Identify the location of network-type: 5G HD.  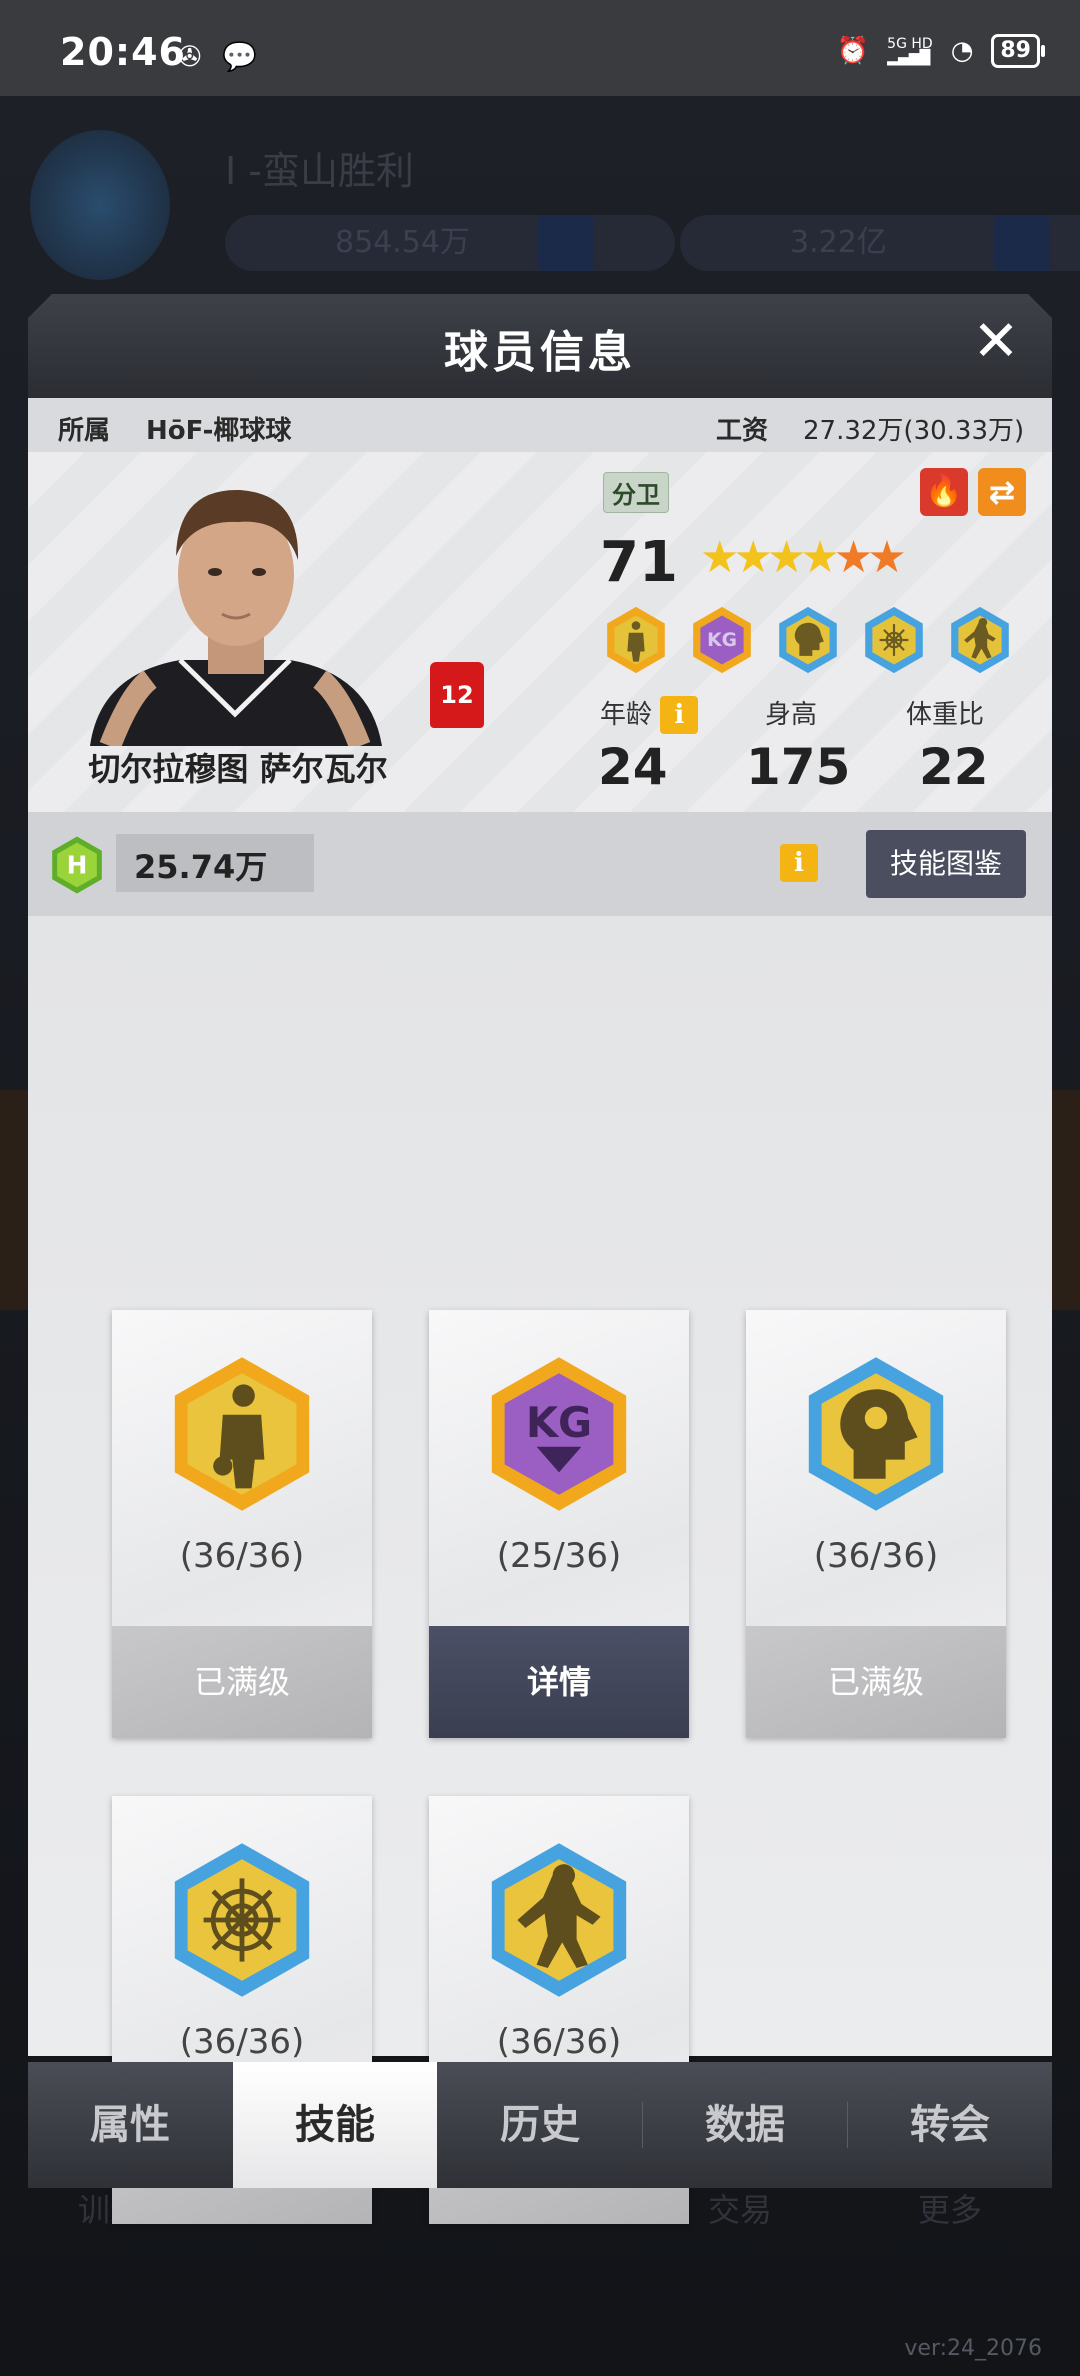
(910, 44).